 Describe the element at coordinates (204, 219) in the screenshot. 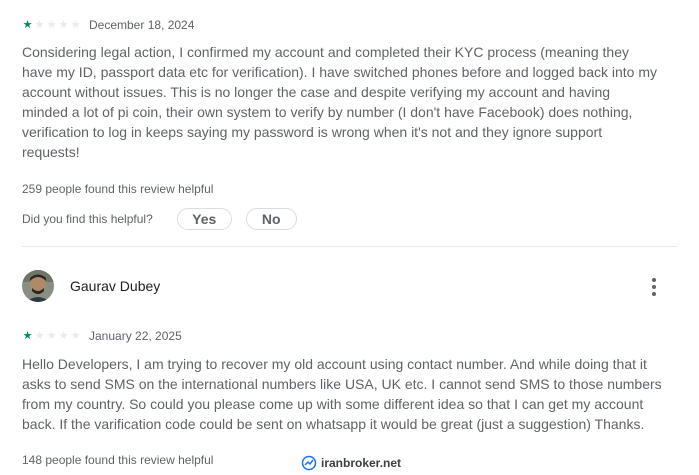

I see `yes-button: Yes` at that location.